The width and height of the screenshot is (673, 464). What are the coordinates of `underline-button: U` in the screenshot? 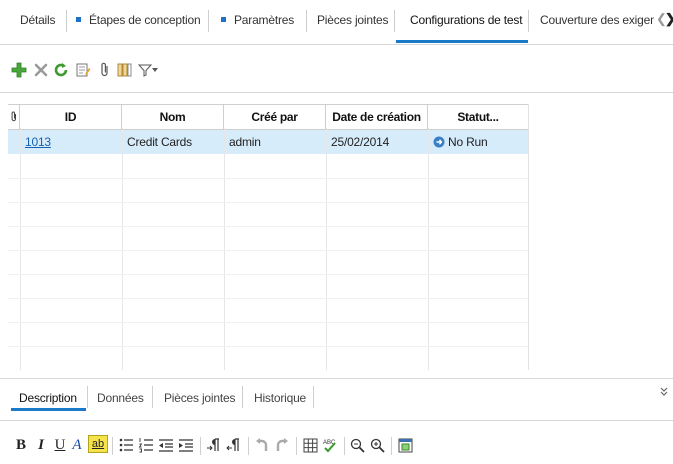 It's located at (60, 445).